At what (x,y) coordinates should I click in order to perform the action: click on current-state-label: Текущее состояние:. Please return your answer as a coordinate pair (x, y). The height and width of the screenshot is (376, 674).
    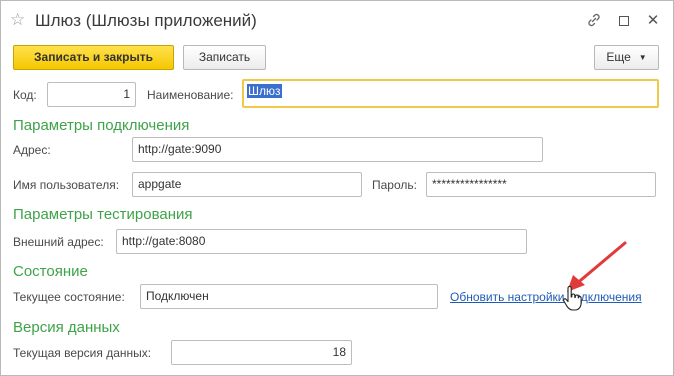
    Looking at the image, I should click on (69, 297).